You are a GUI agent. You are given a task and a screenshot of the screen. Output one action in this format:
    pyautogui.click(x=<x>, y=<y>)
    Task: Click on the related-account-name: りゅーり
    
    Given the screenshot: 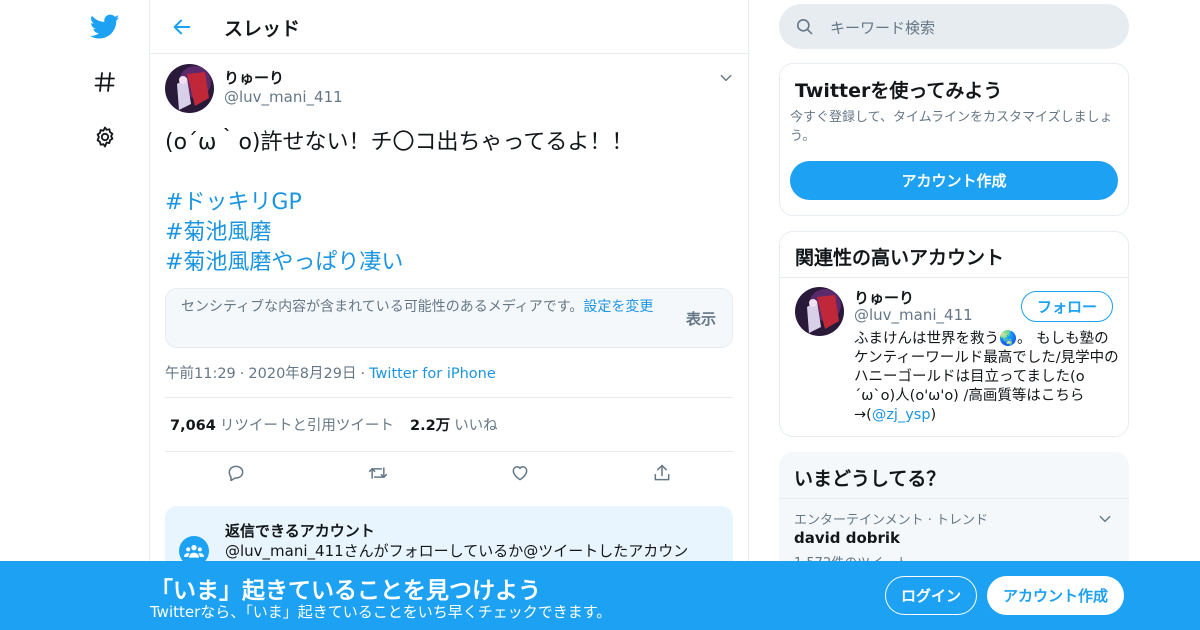 What is the action you would take?
    pyautogui.click(x=884, y=297)
    